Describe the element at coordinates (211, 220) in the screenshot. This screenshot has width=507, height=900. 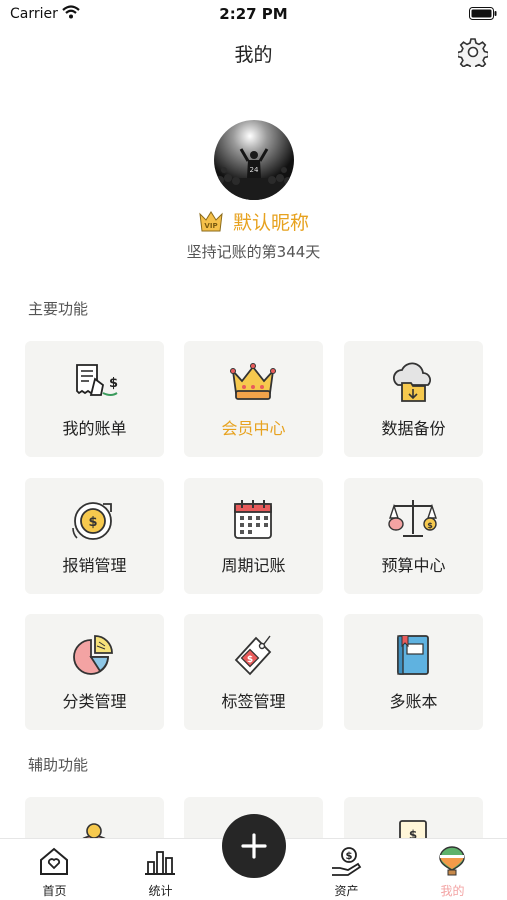
I see `vip-crown-icon: VIP` at that location.